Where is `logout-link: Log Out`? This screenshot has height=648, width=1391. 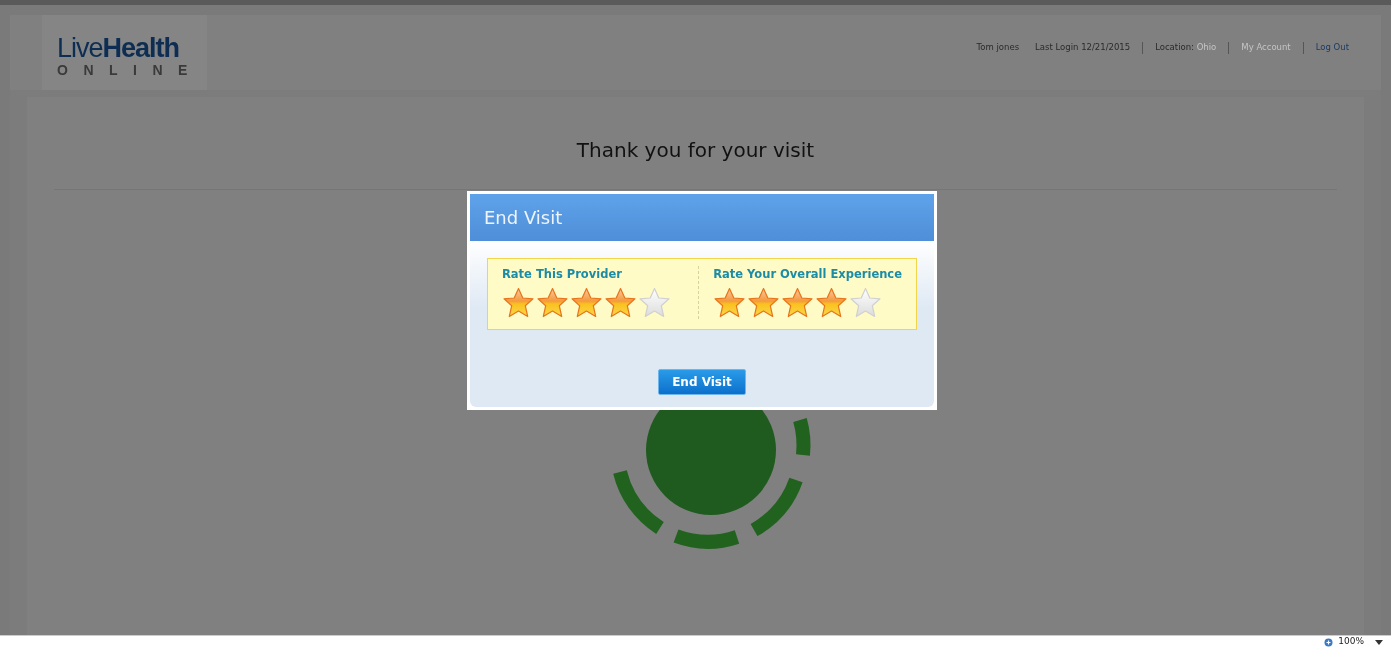
logout-link: Log Out is located at coordinates (1332, 47).